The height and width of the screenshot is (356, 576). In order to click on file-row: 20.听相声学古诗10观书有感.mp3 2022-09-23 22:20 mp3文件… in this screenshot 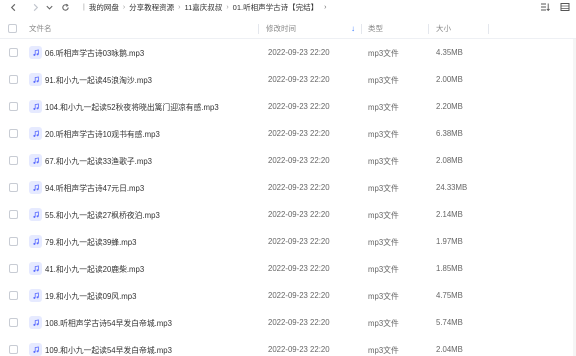, I will do `click(288, 133)`.